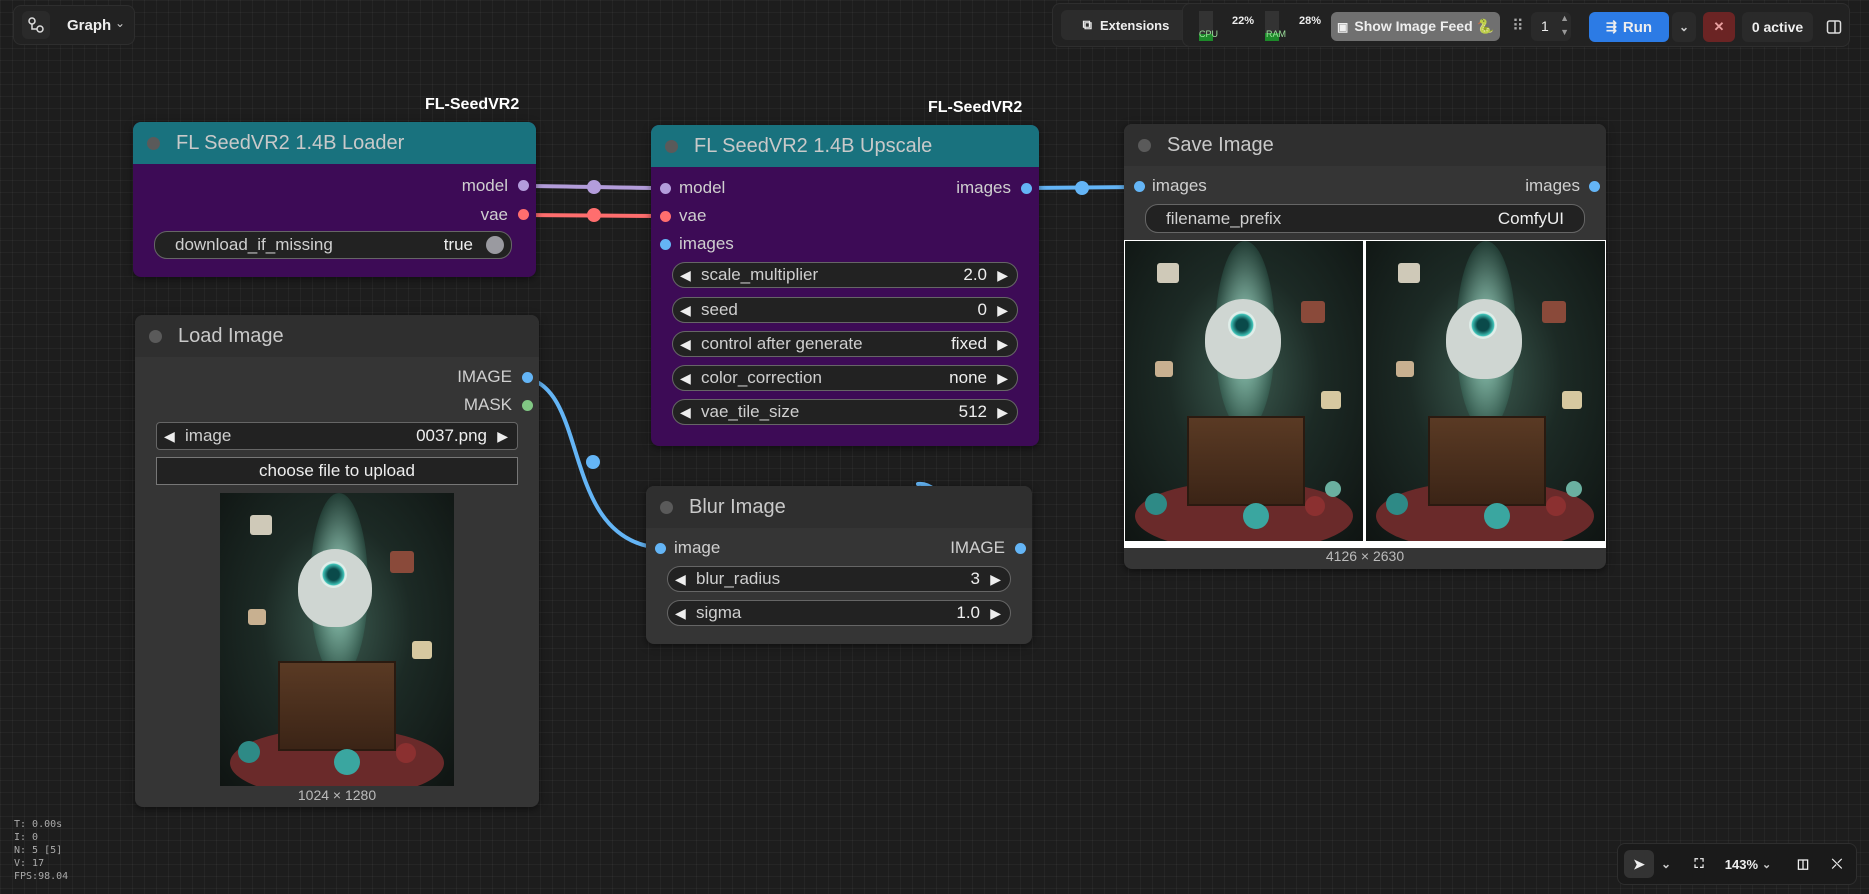 The height and width of the screenshot is (894, 1869). What do you see at coordinates (36, 25) in the screenshot?
I see `logo-icon` at bounding box center [36, 25].